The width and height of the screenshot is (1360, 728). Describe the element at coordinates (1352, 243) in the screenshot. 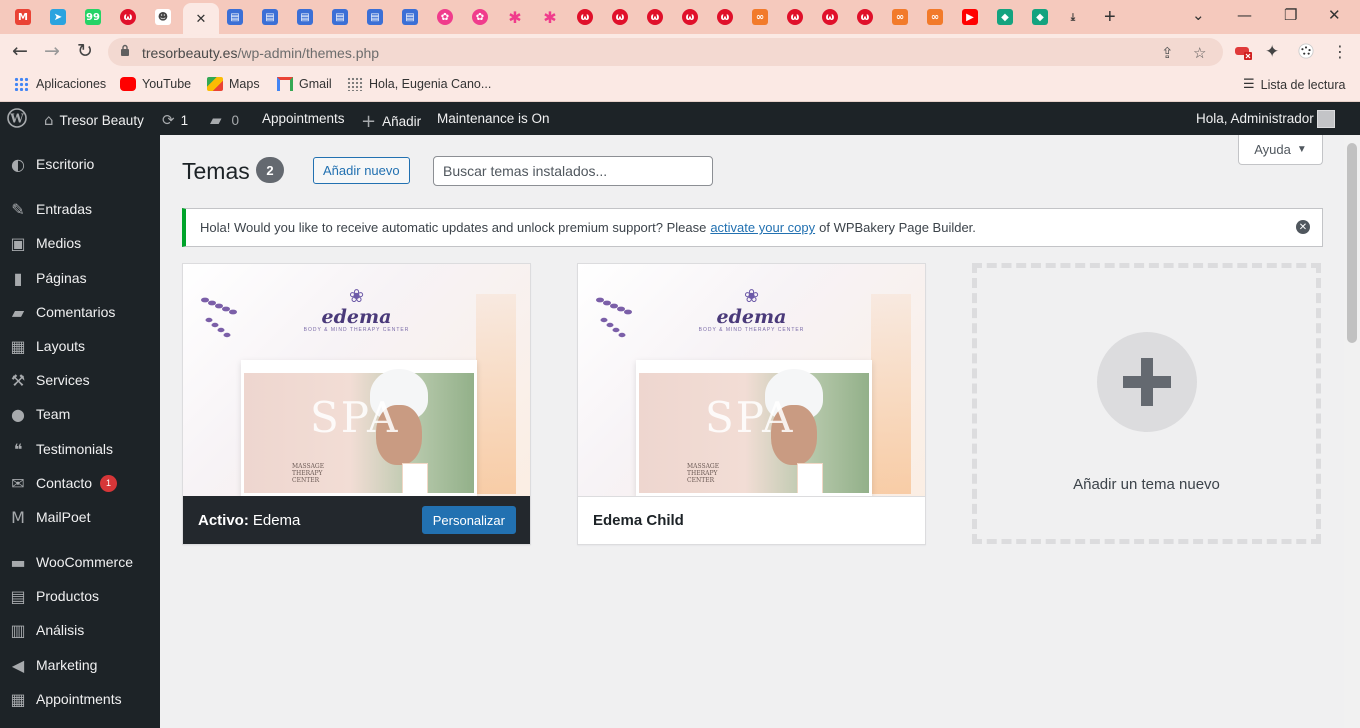

I see `scrollbar-thumb` at that location.